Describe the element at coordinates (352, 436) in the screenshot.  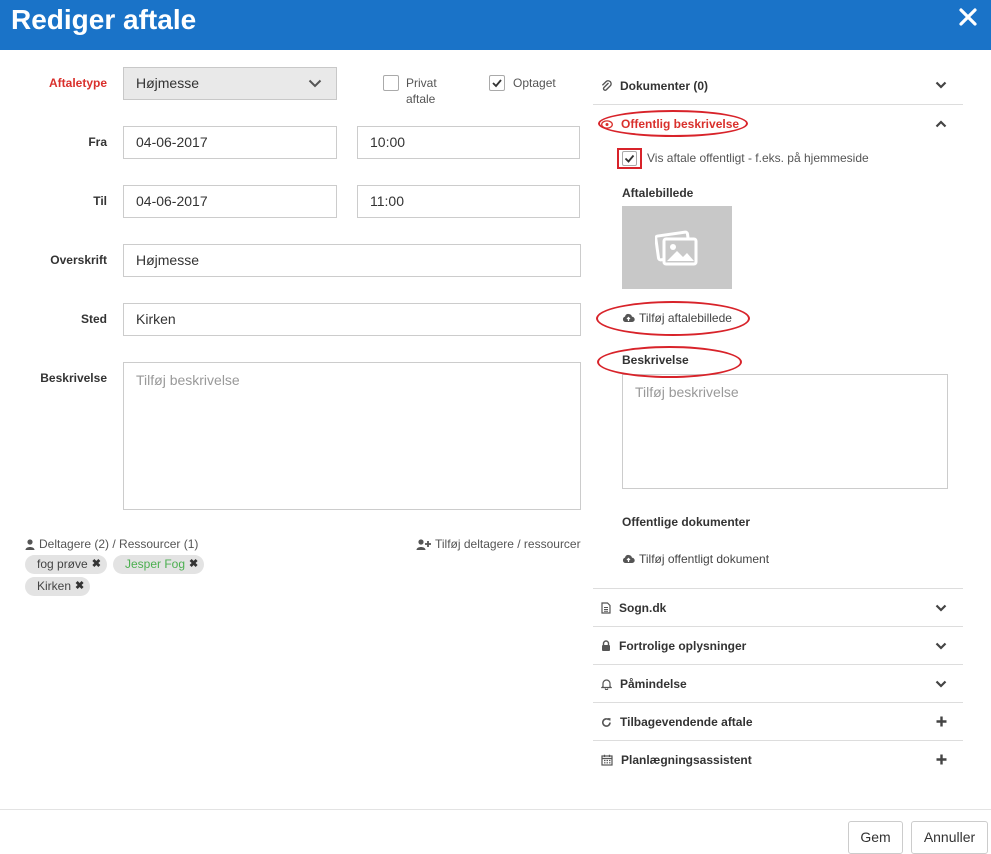
I see `description-textarea: Tilføj beskrivelse` at that location.